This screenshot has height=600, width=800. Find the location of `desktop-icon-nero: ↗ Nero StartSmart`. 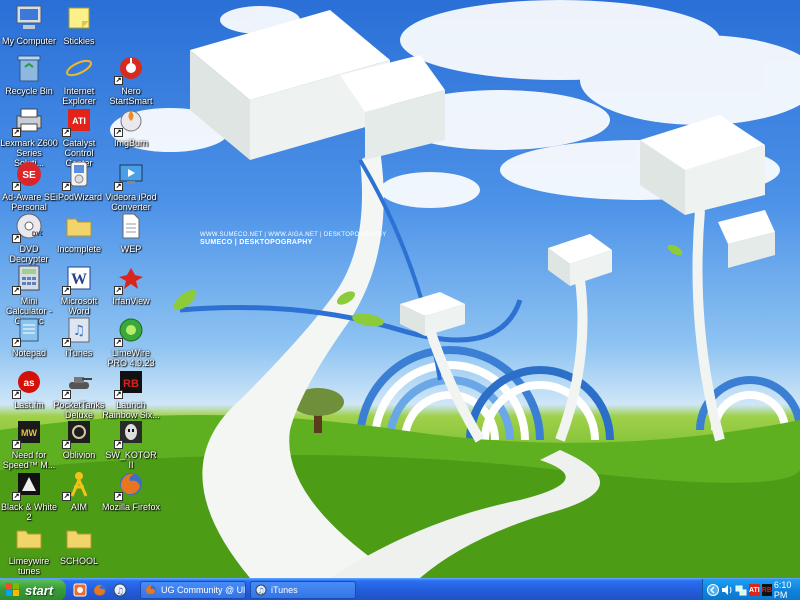

desktop-icon-nero: ↗ Nero StartSmart is located at coordinates (131, 79).